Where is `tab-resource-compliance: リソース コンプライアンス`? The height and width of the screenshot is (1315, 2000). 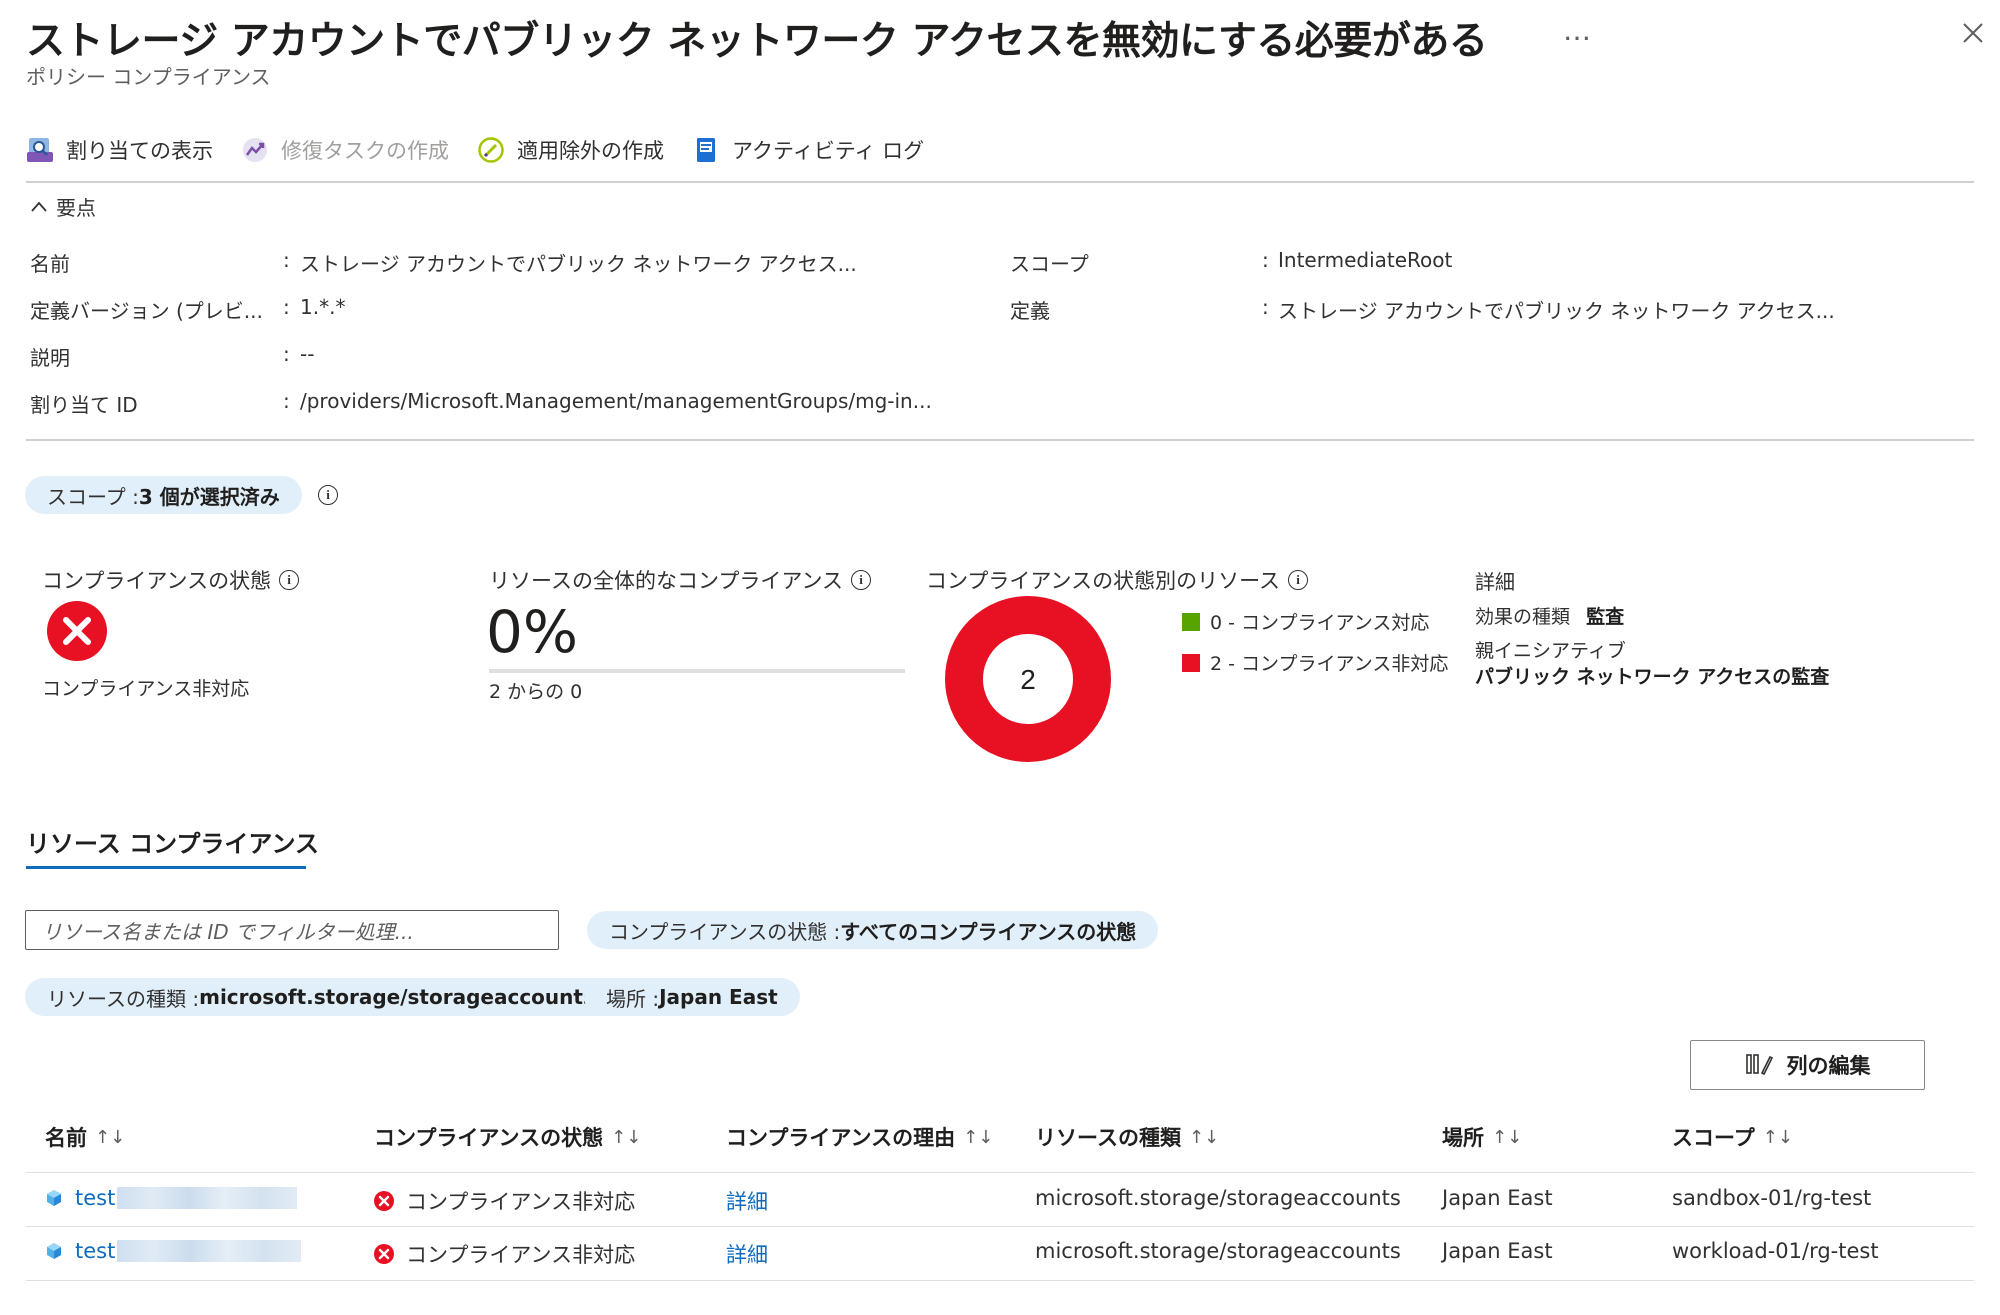 tab-resource-compliance: リソース コンプライアンス is located at coordinates (172, 841).